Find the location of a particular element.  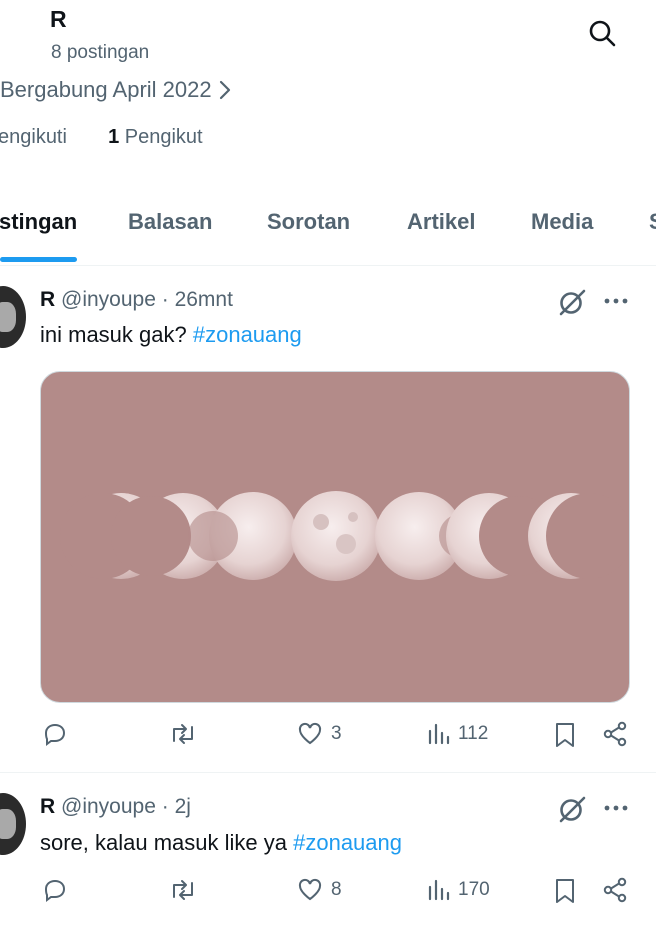

followers-label: Pengikut is located at coordinates (163, 137).